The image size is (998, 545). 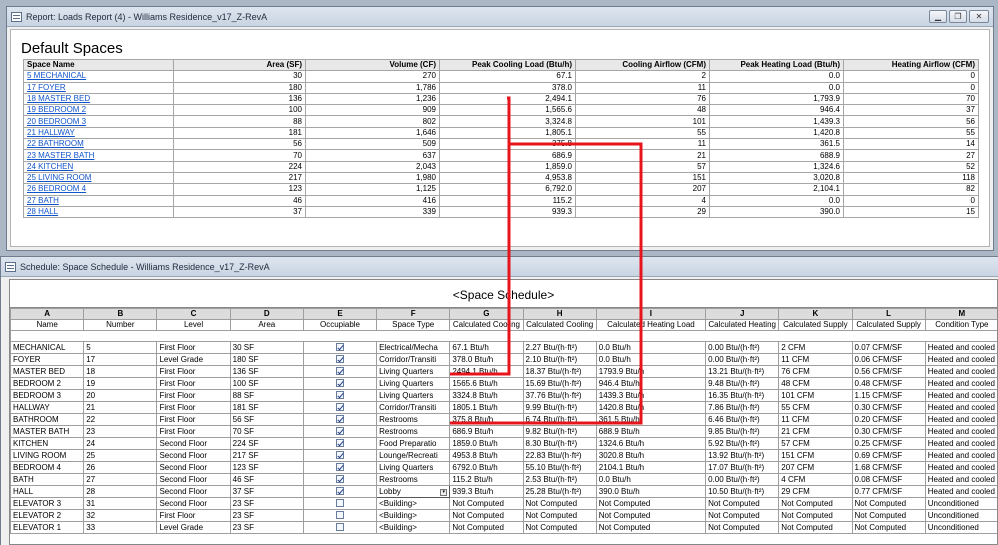 What do you see at coordinates (651, 407) in the screenshot?
I see `schedule-cell: 1420.8 Btu/h` at bounding box center [651, 407].